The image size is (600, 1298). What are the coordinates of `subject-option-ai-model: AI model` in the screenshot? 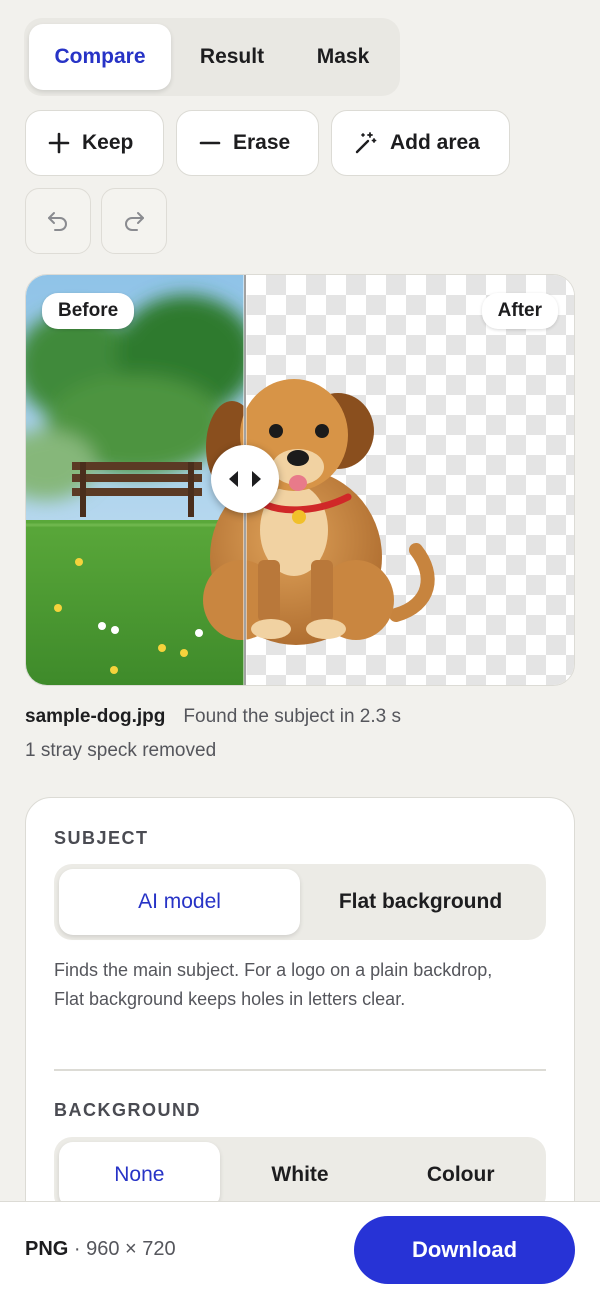 It's located at (179, 902).